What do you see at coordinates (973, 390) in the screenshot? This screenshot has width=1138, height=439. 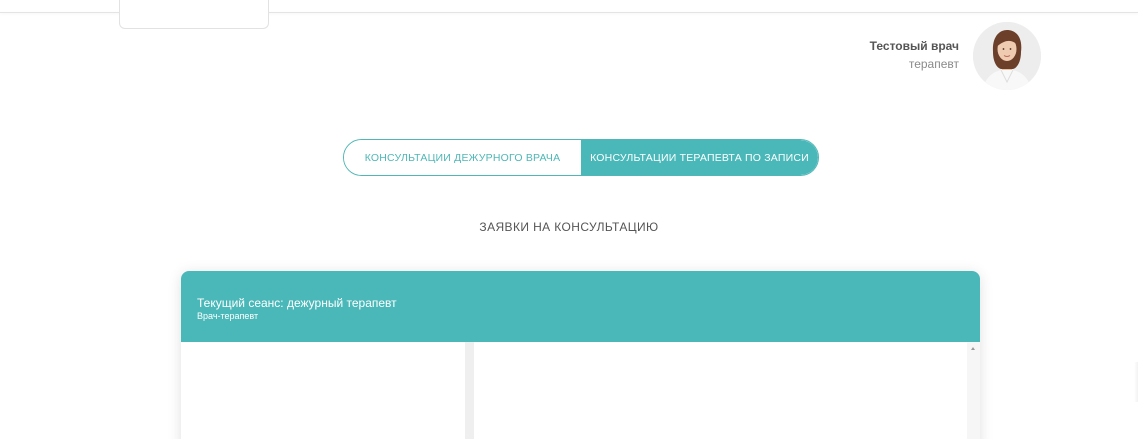 I see `chat-scrollbar` at bounding box center [973, 390].